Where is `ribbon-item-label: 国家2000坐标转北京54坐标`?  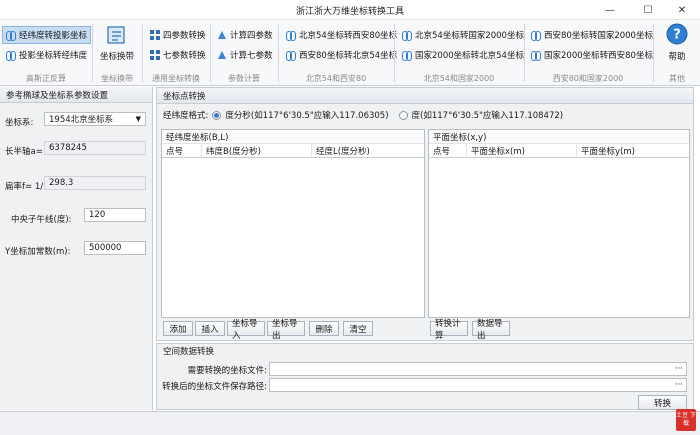 ribbon-item-label: 国家2000坐标转北京54坐标 is located at coordinates (469, 56).